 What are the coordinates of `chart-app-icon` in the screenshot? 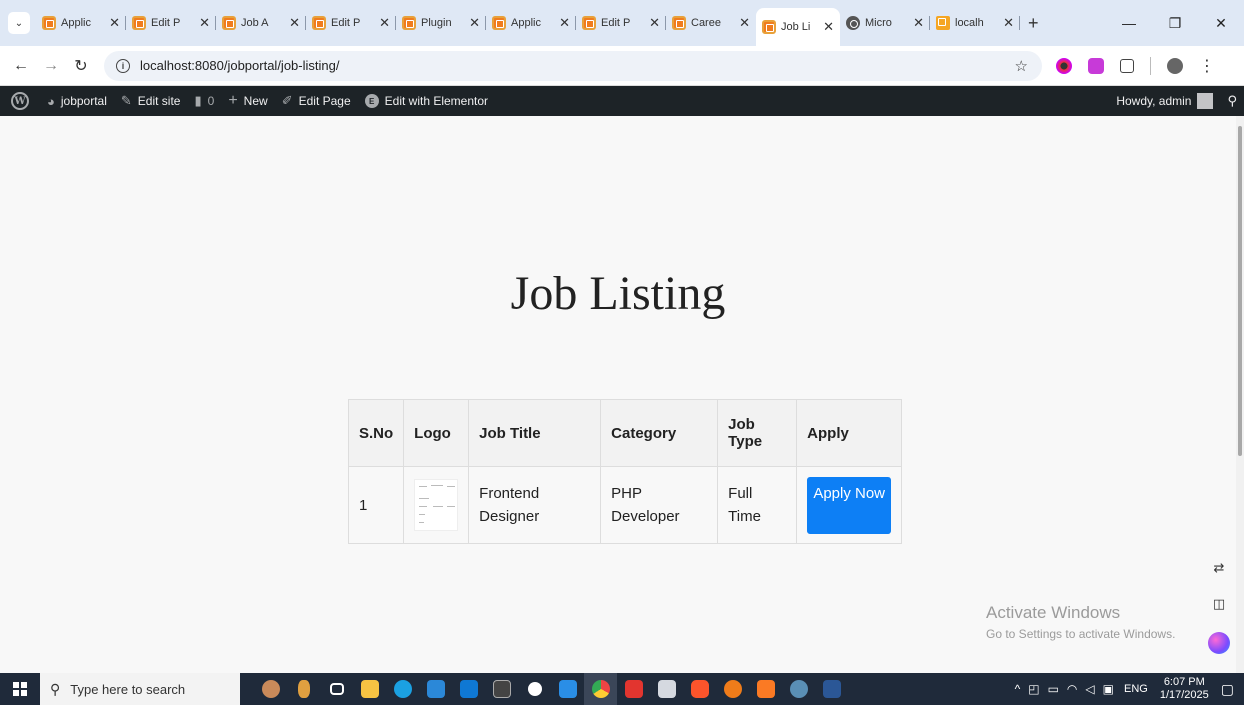 It's located at (666, 689).